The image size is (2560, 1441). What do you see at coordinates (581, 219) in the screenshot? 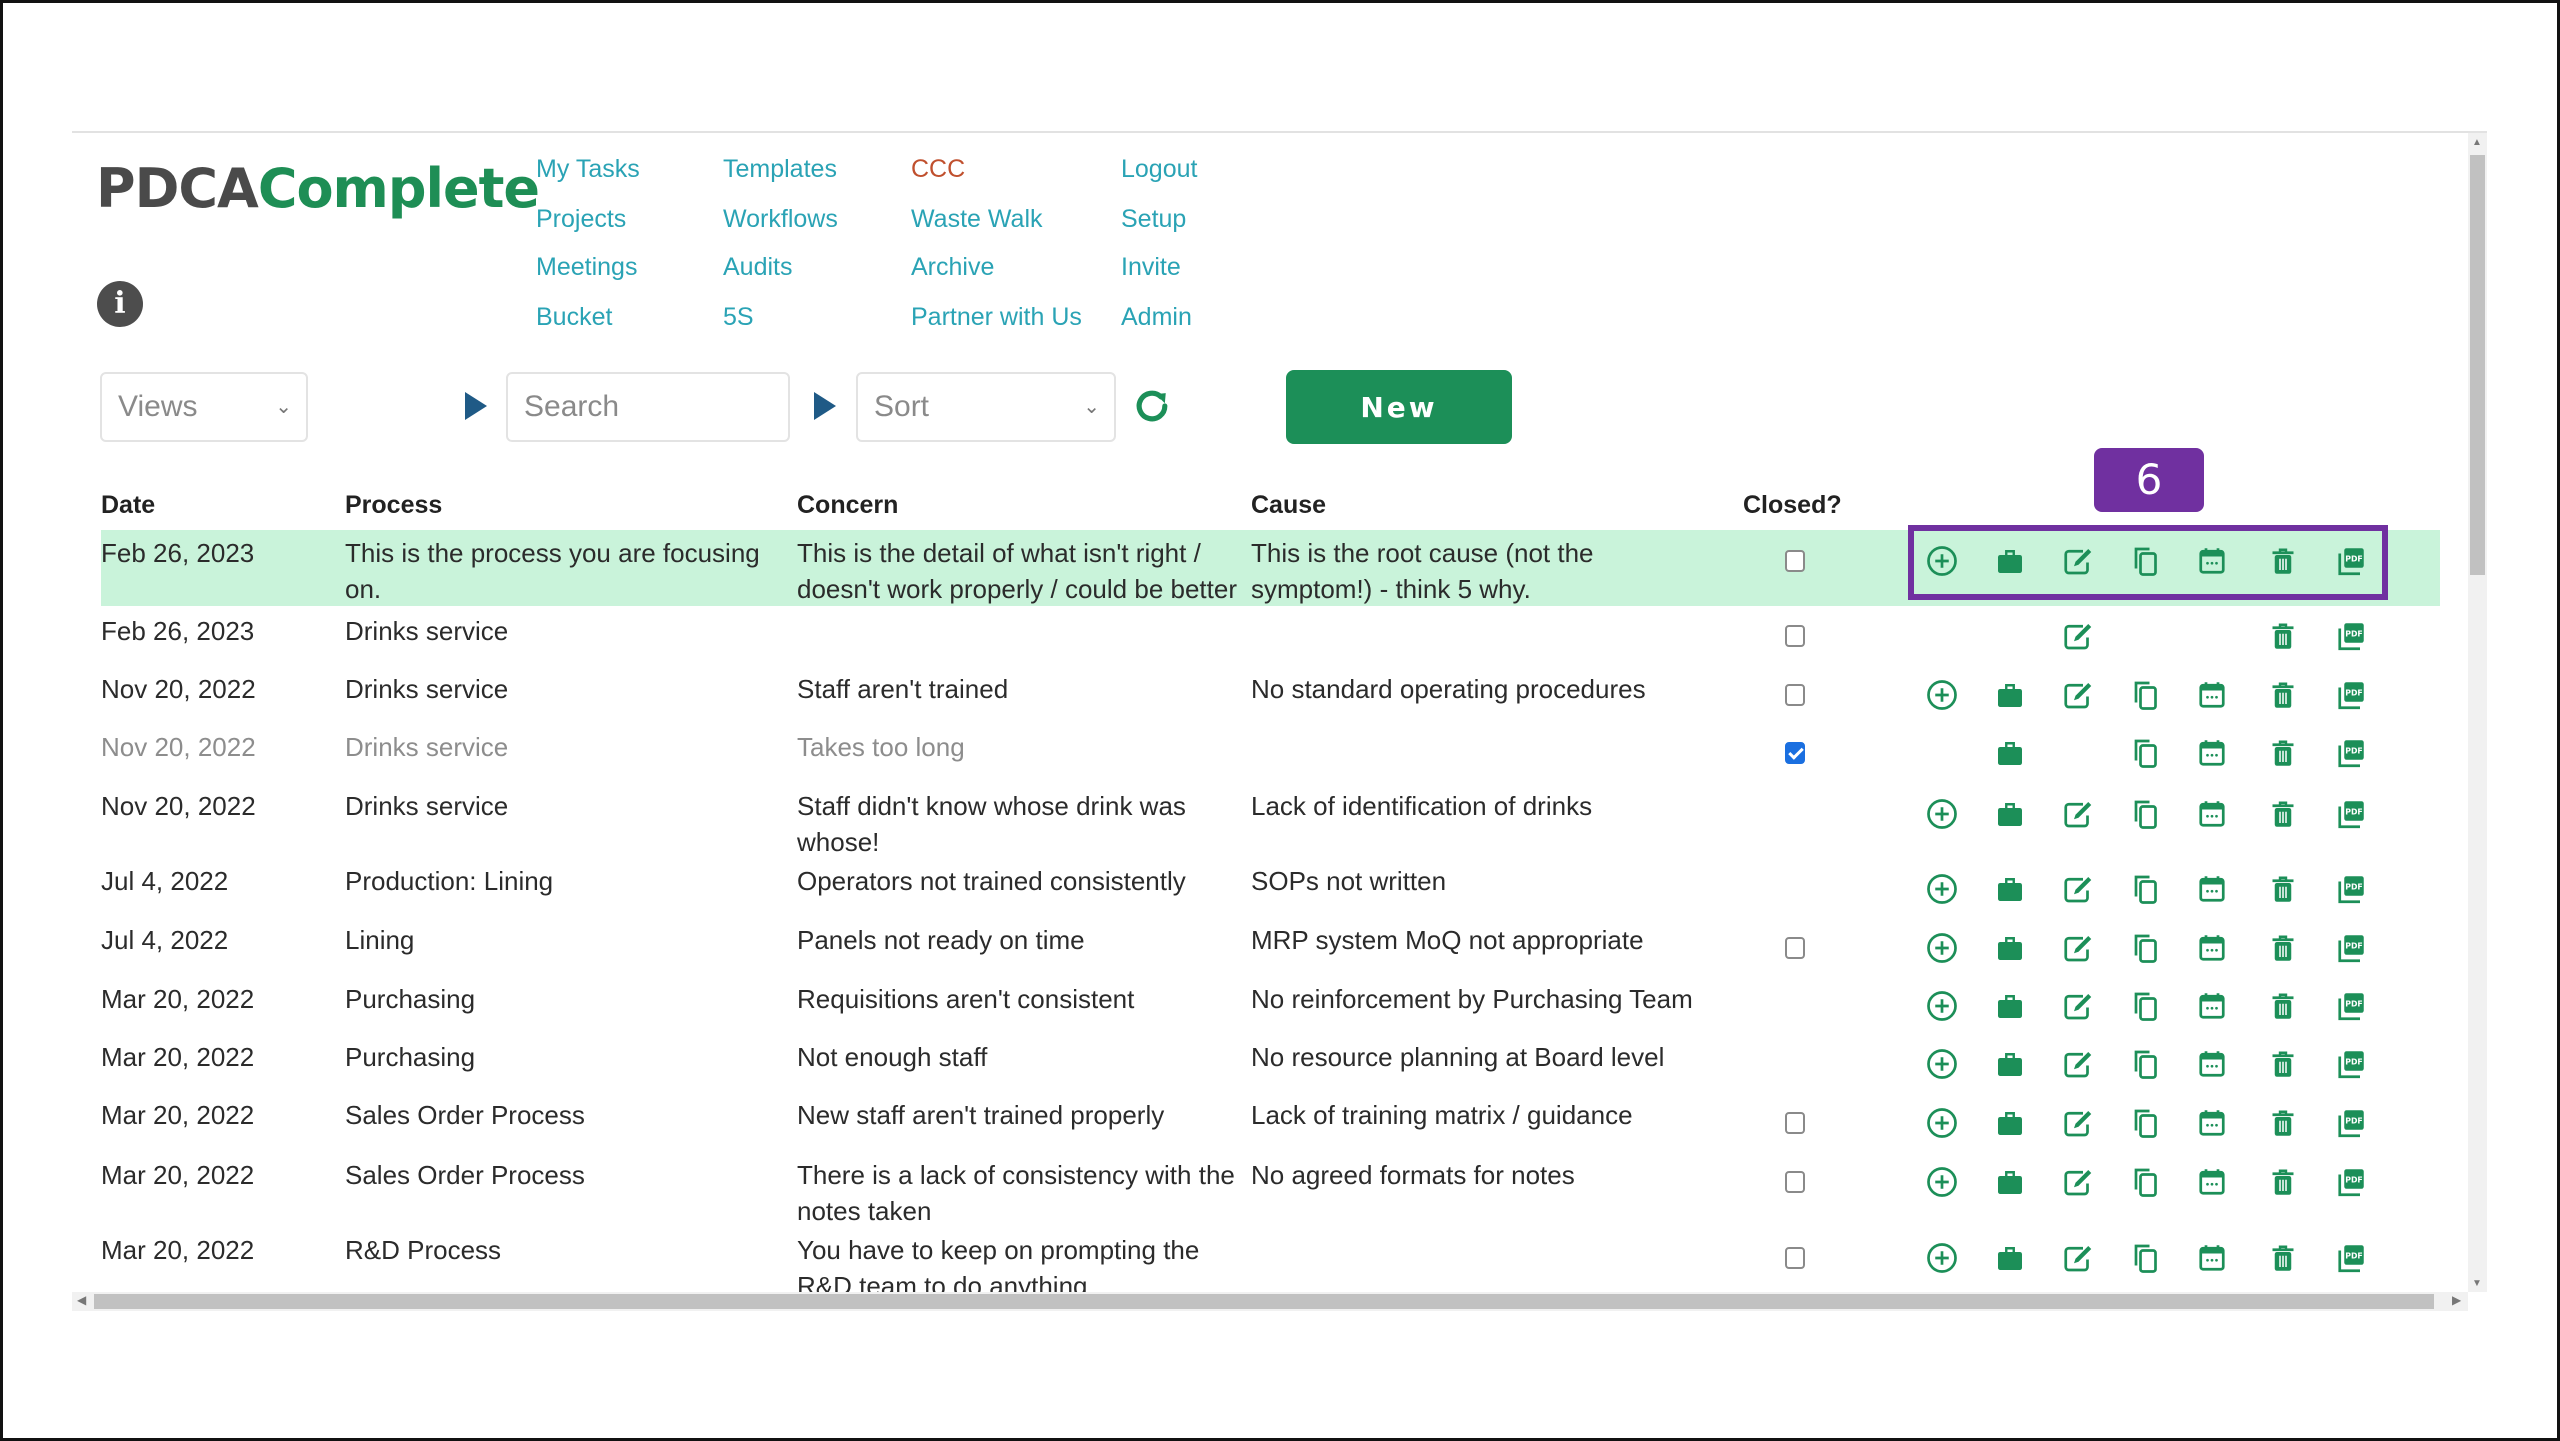
I see `nav-link-projects: Projects` at bounding box center [581, 219].